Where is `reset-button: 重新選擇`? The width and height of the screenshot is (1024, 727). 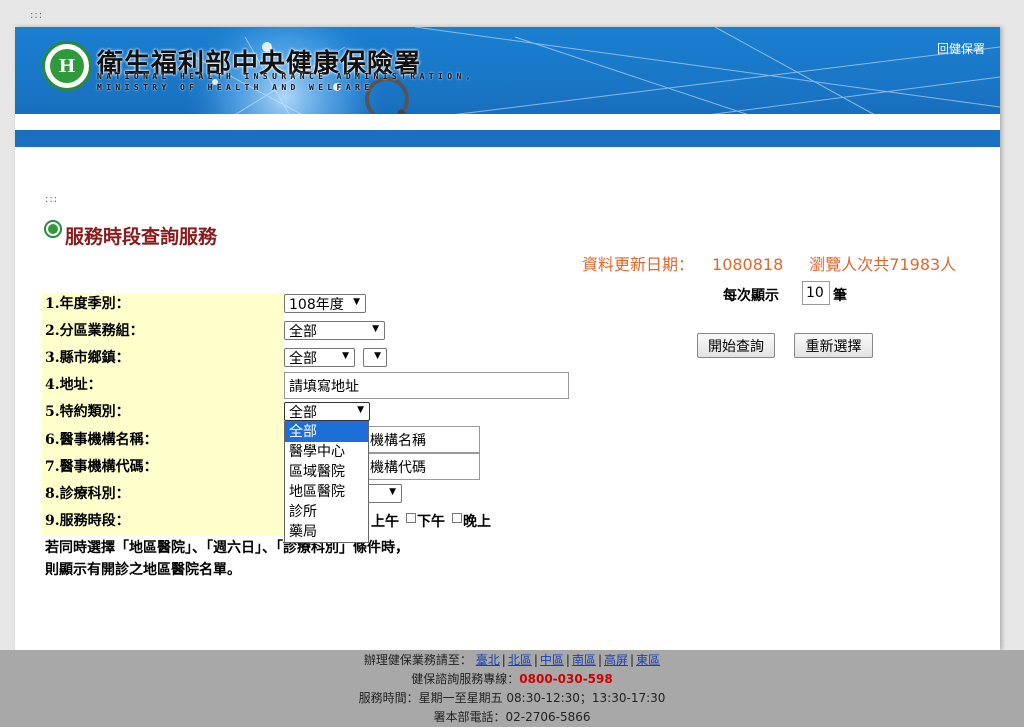
reset-button: 重新選擇 is located at coordinates (833, 345).